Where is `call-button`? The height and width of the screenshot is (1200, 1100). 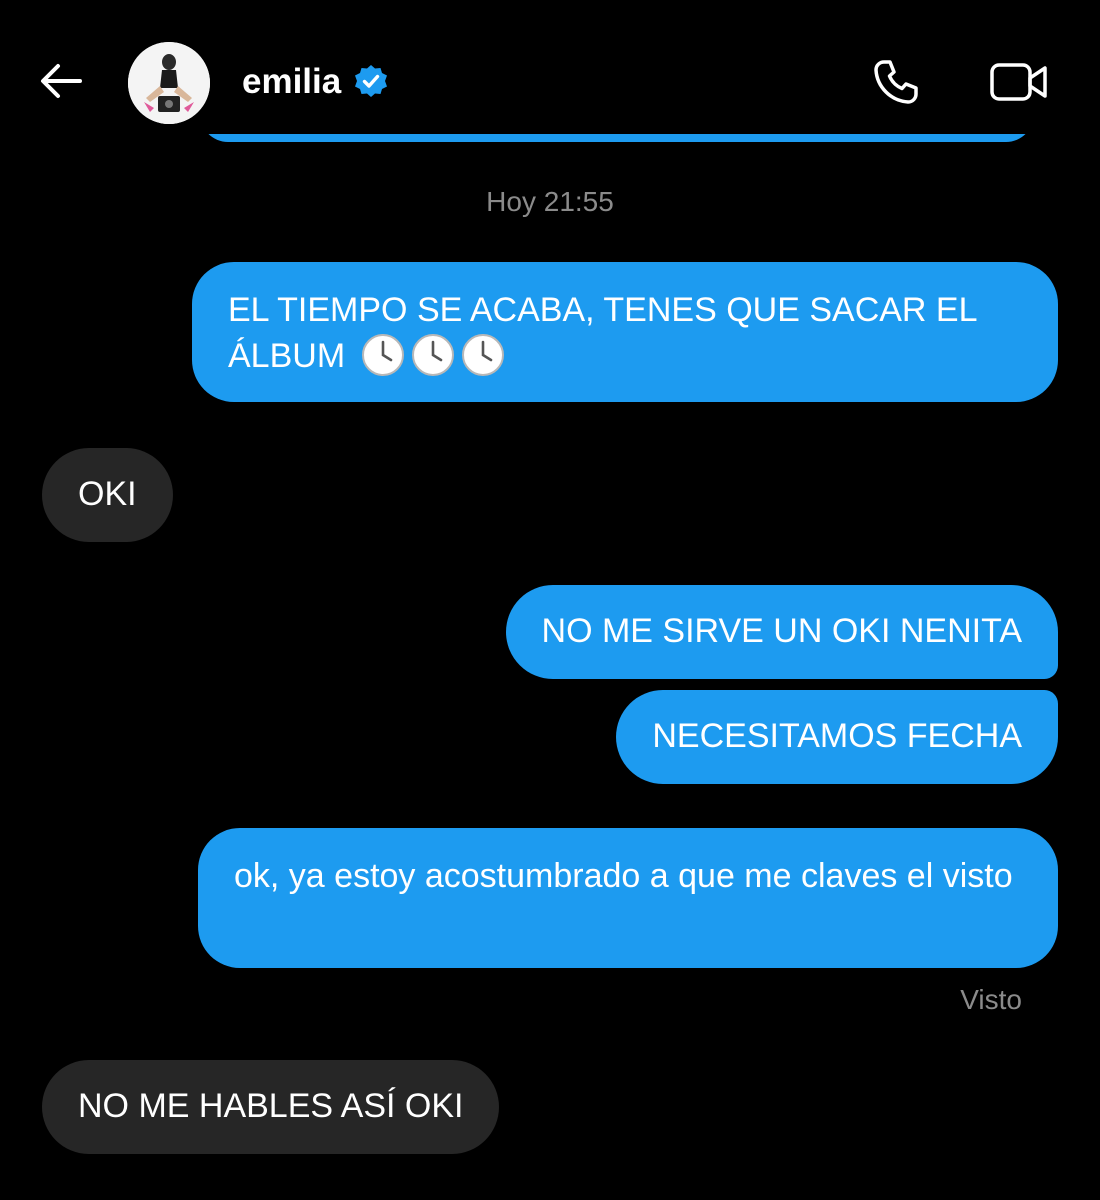
call-button is located at coordinates (896, 82).